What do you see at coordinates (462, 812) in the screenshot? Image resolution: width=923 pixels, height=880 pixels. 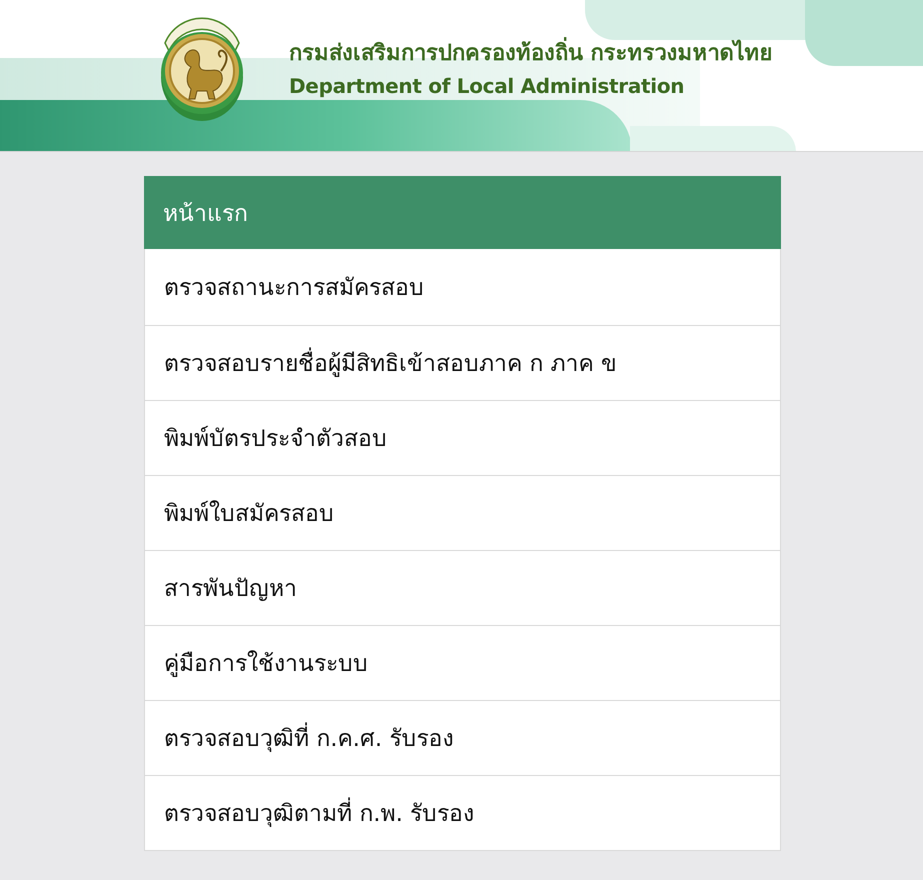 I see `menu-link: ตรวจสอบวุฒิตามที่ ก.พ. รับรอง` at bounding box center [462, 812].